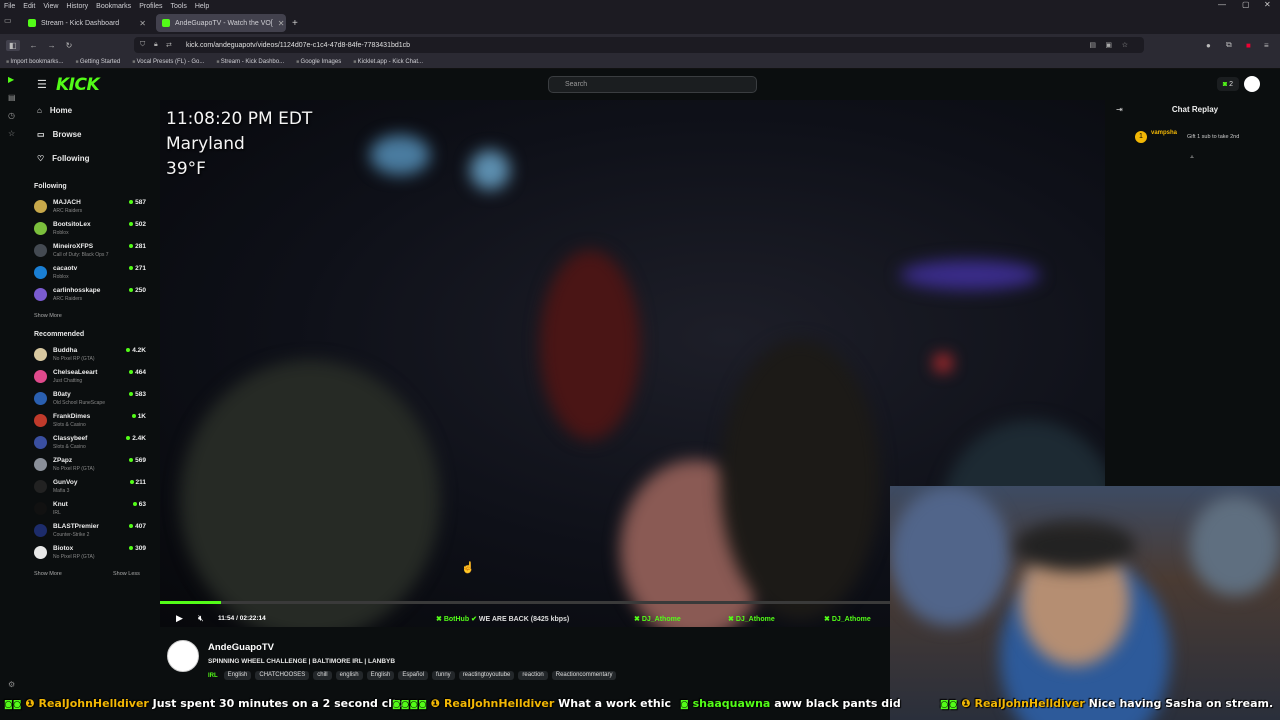 This screenshot has width=1280, height=720. Describe the element at coordinates (50, 6) in the screenshot. I see `menu-view: View` at that location.